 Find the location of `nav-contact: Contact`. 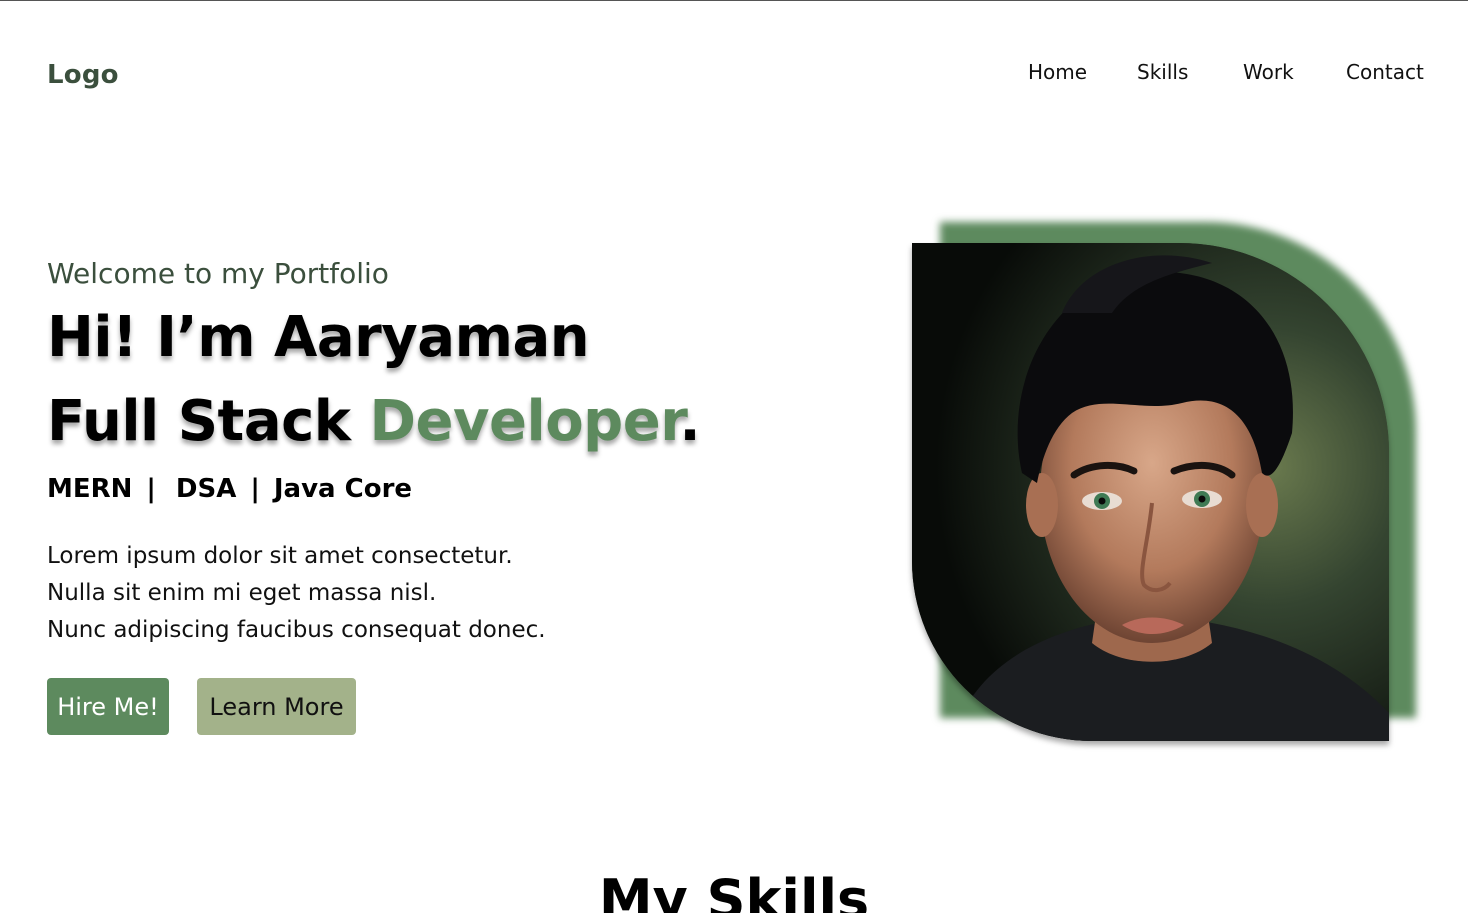

nav-contact: Contact is located at coordinates (1385, 72).